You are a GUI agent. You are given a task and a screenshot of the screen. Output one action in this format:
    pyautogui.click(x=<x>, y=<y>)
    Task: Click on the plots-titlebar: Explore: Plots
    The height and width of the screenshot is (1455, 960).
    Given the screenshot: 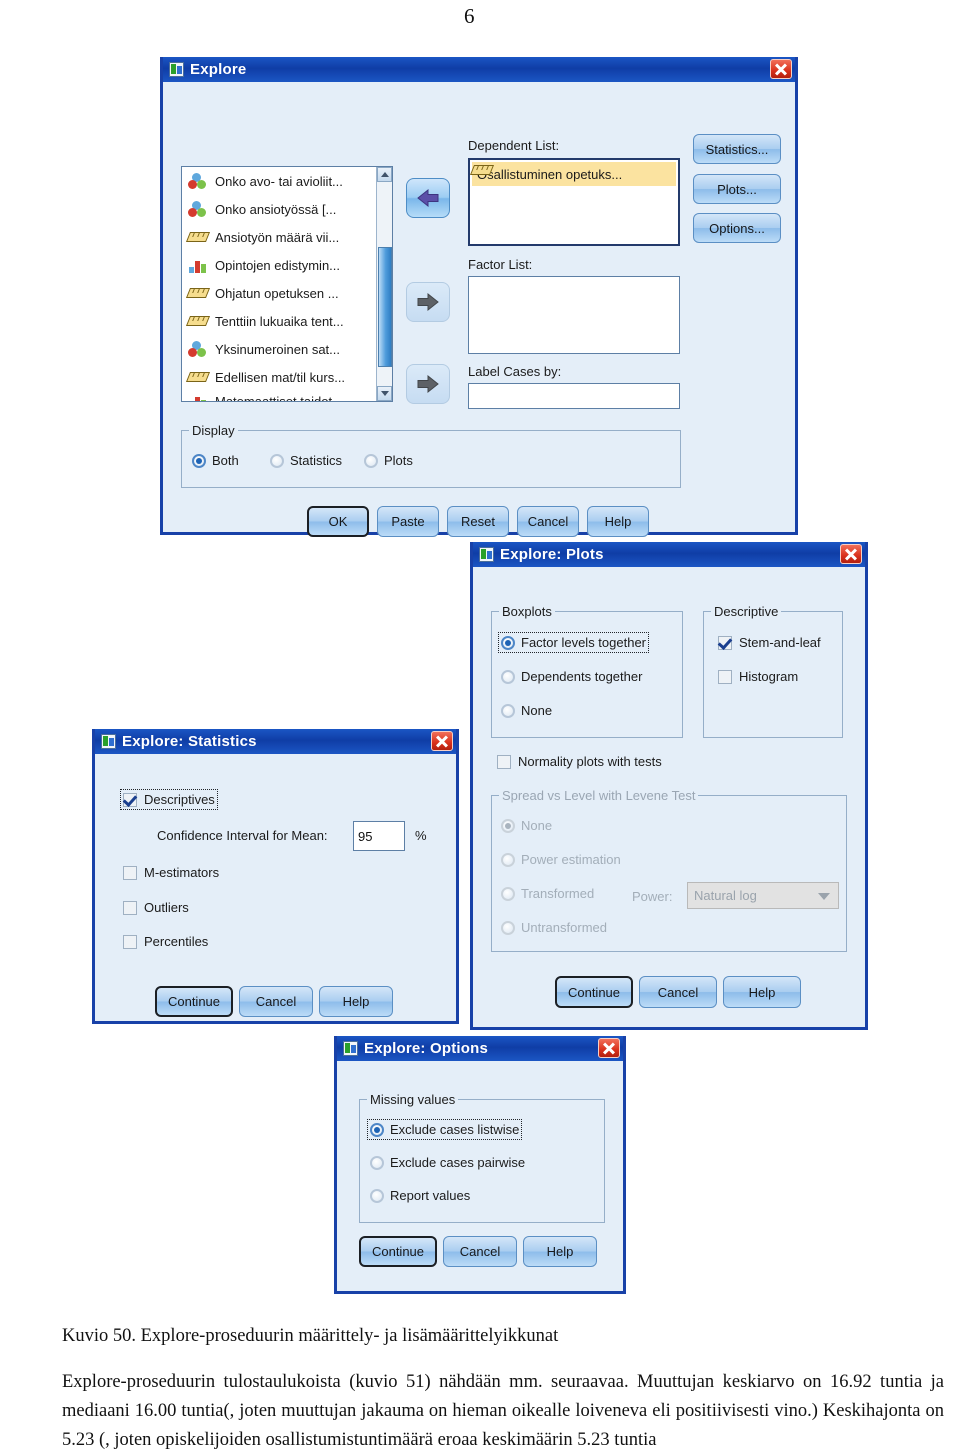 What is the action you would take?
    pyautogui.click(x=669, y=554)
    